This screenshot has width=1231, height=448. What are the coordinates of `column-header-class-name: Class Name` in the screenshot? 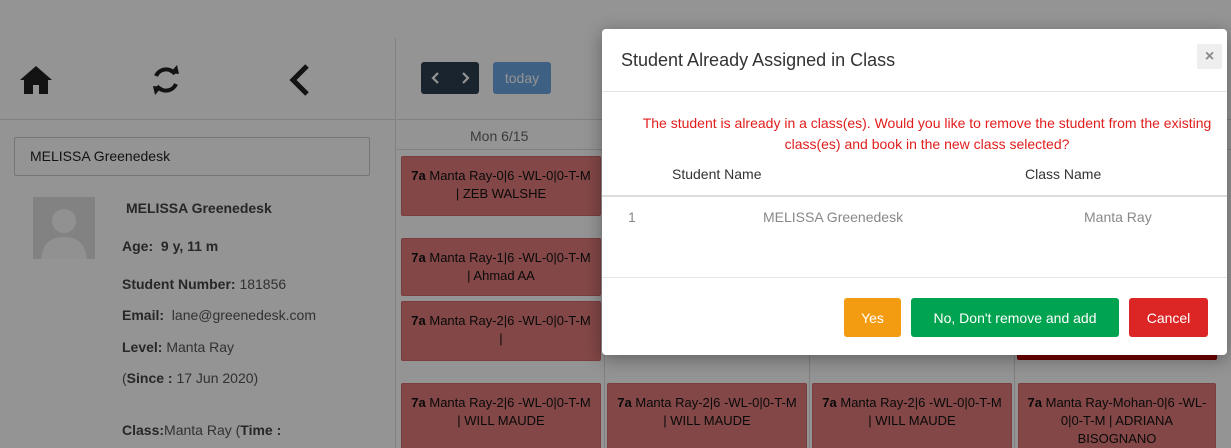 It's located at (1063, 174).